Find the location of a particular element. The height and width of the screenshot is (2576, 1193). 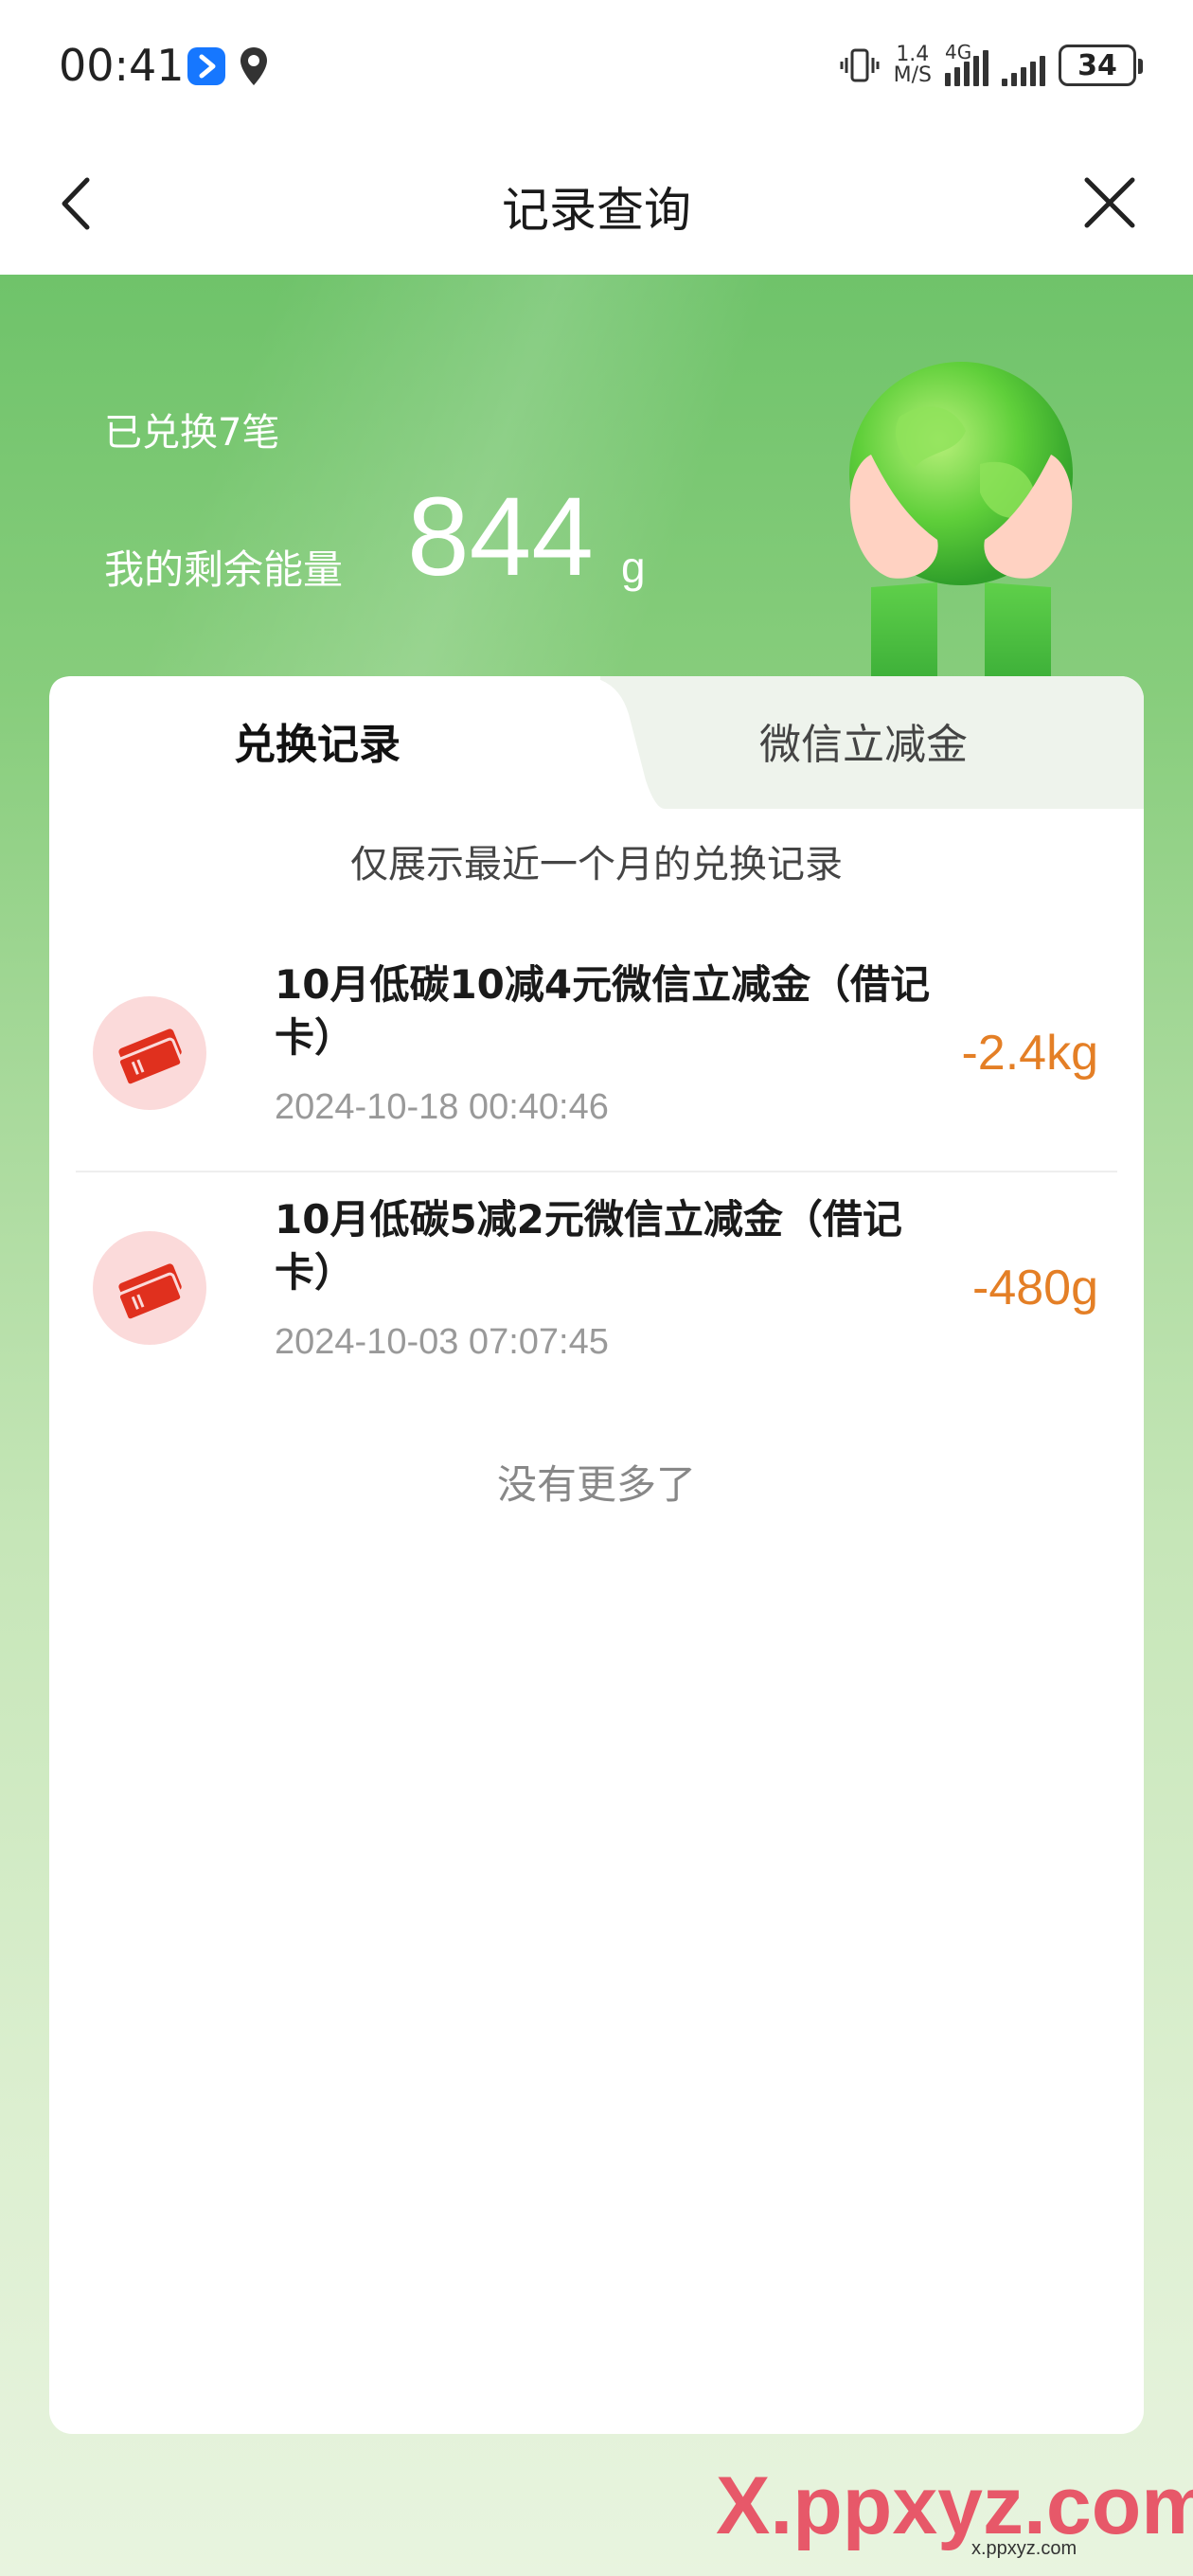

record-time: 2024-10-03 07:07:45 is located at coordinates (442, 1342).